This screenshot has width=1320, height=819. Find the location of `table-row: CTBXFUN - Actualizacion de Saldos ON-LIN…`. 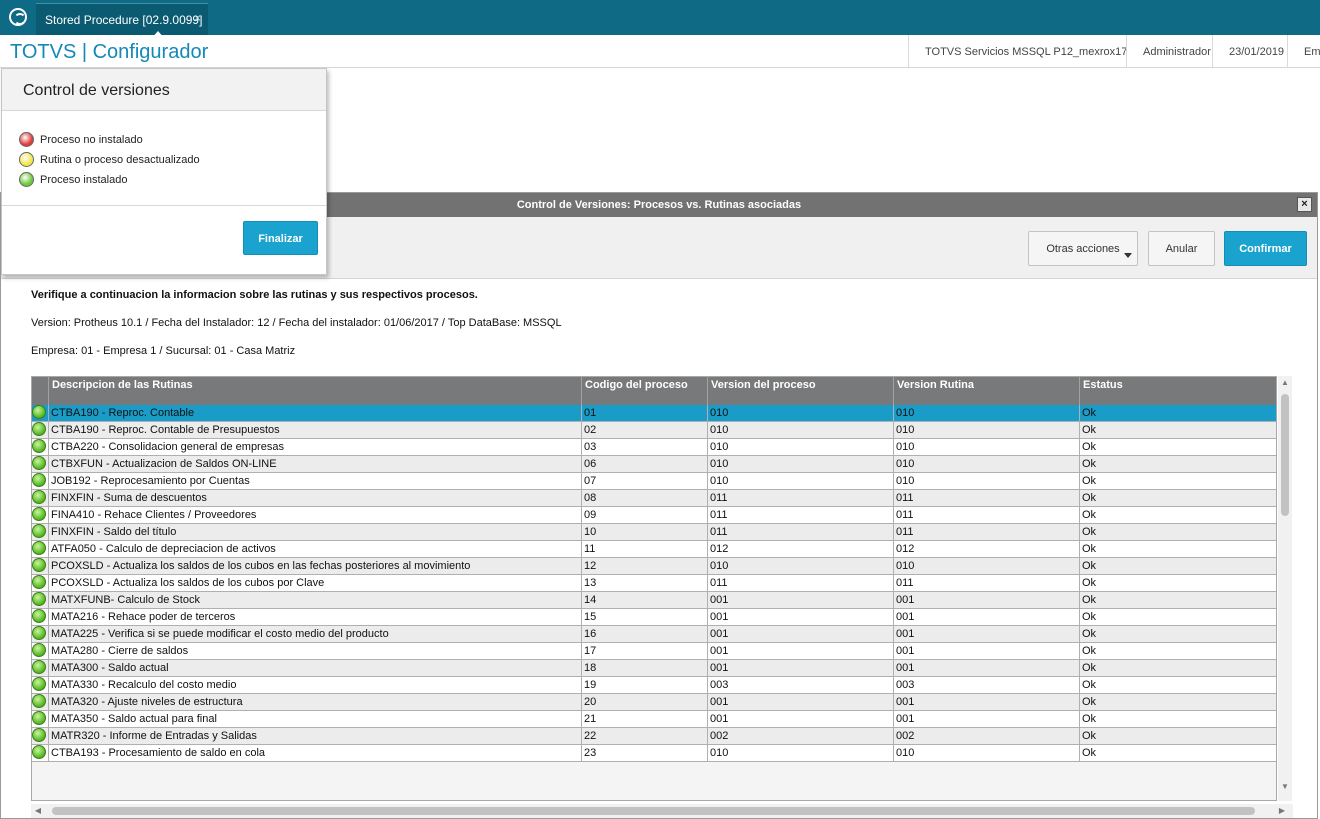

table-row: CTBXFUN - Actualizacion de Saldos ON-LIN… is located at coordinates (654, 464).